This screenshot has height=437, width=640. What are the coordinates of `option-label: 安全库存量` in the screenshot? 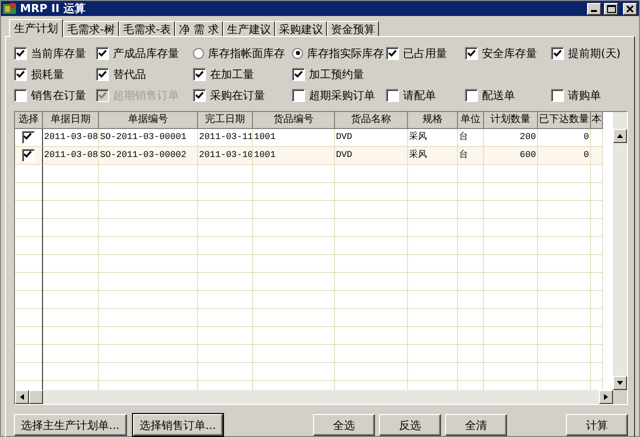 It's located at (509, 53).